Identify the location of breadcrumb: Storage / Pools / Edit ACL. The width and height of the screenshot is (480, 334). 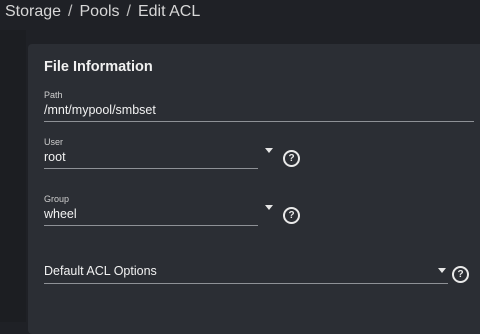
(102, 12).